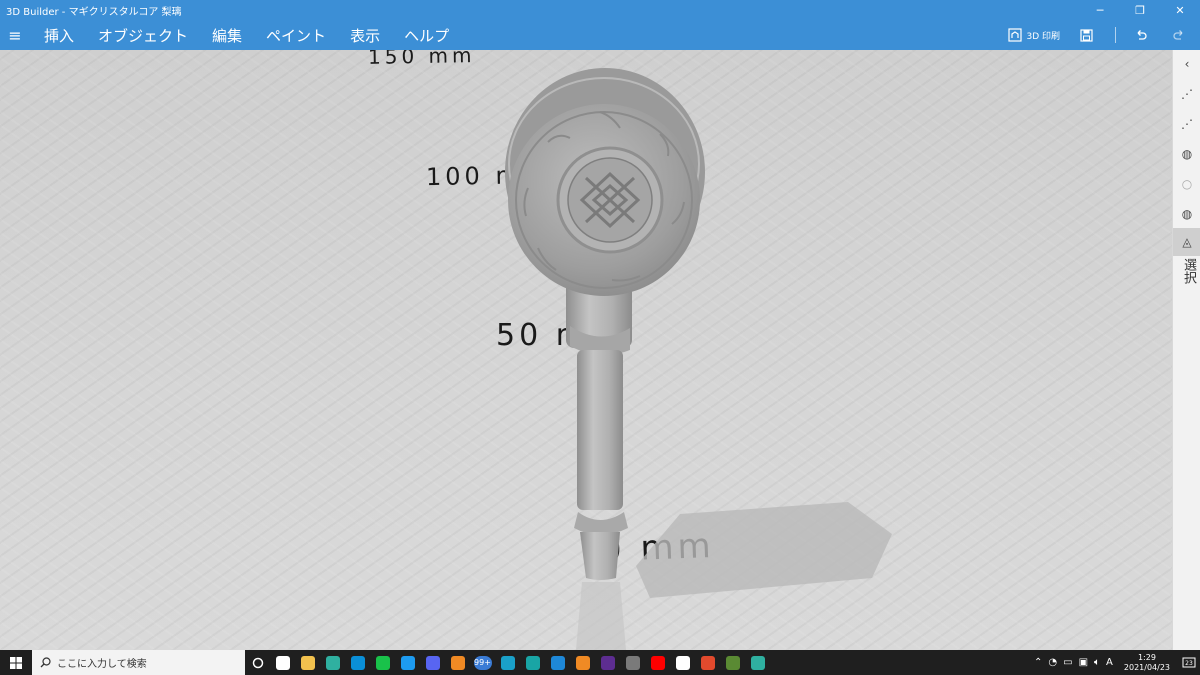  I want to click on office-glyph, so click(707, 662).